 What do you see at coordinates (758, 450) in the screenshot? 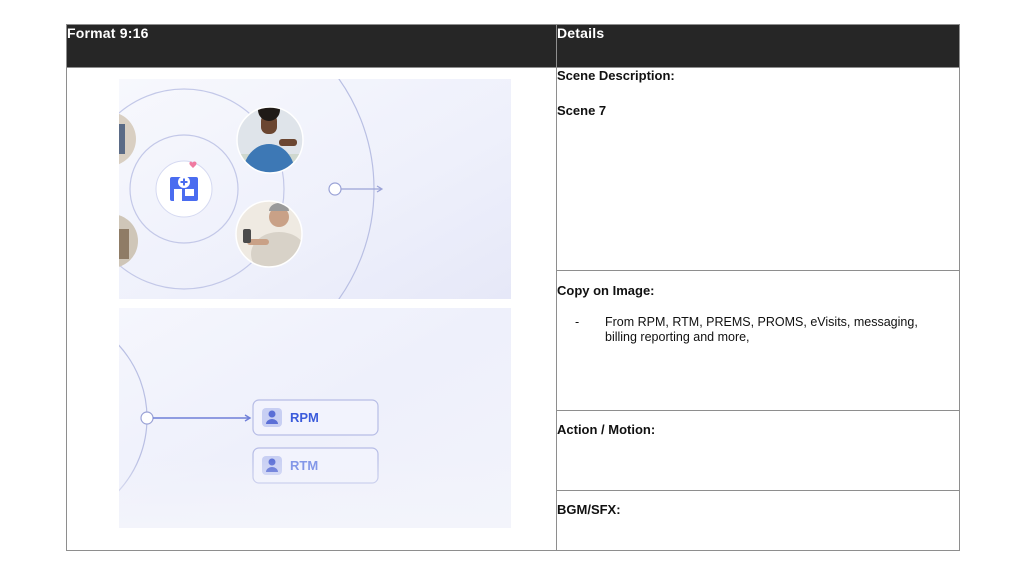
I see `action-motion-cell: Action / Motion:` at bounding box center [758, 450].